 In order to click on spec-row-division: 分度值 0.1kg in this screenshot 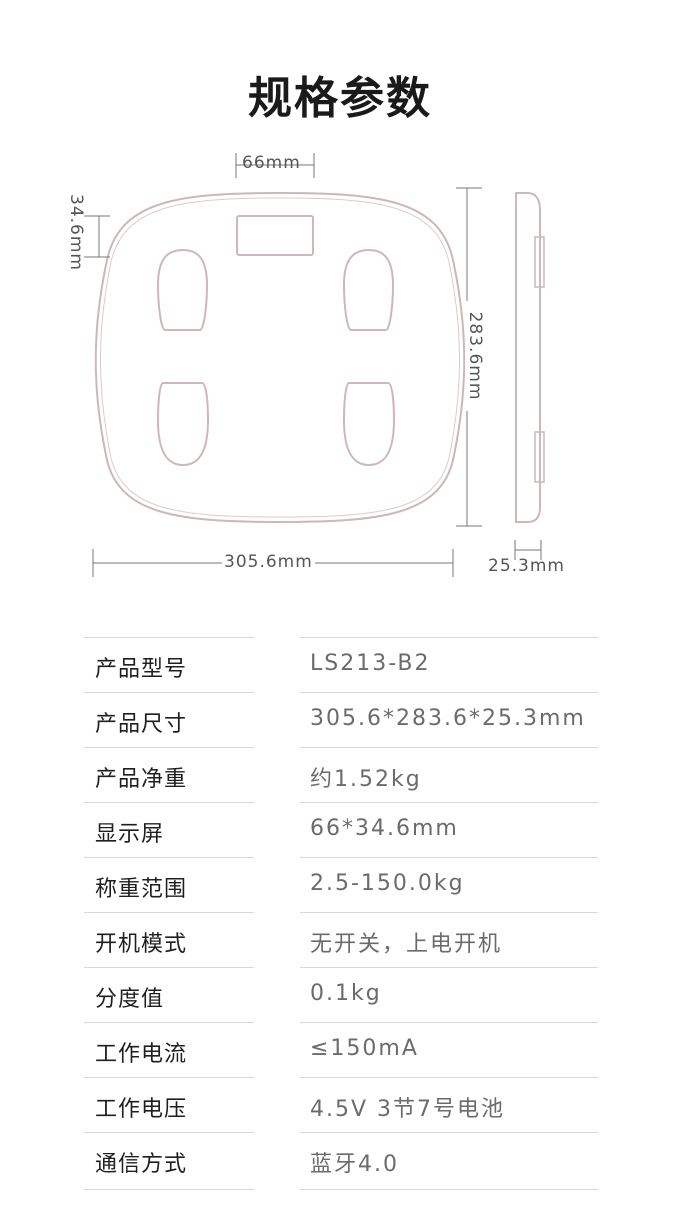, I will do `click(341, 994)`.